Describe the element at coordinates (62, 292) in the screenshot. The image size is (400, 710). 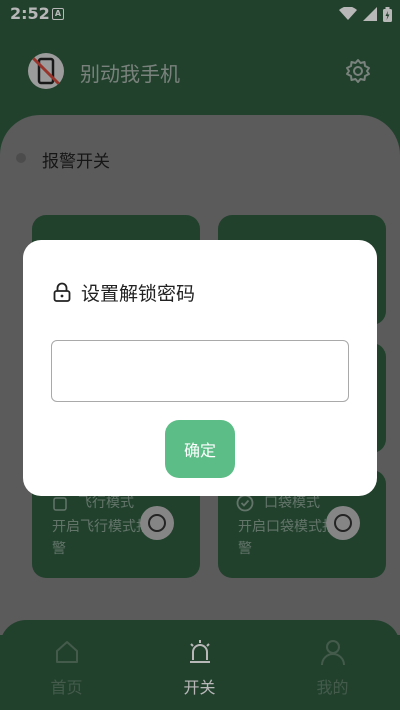
I see `lock-icon` at that location.